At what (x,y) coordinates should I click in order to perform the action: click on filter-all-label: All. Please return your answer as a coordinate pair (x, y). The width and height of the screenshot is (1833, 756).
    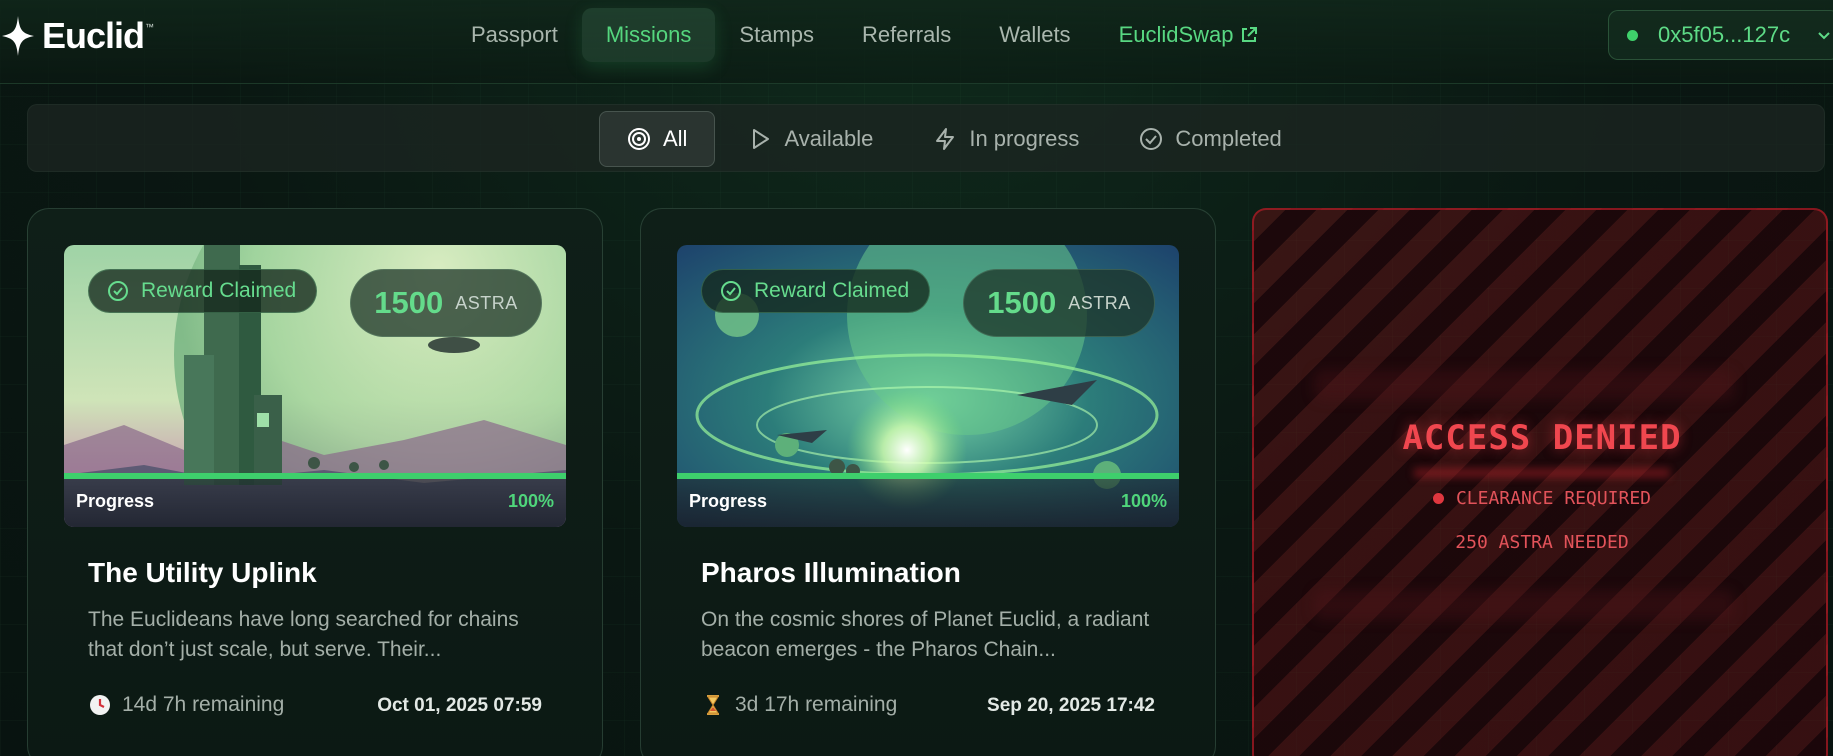
    Looking at the image, I should click on (675, 138).